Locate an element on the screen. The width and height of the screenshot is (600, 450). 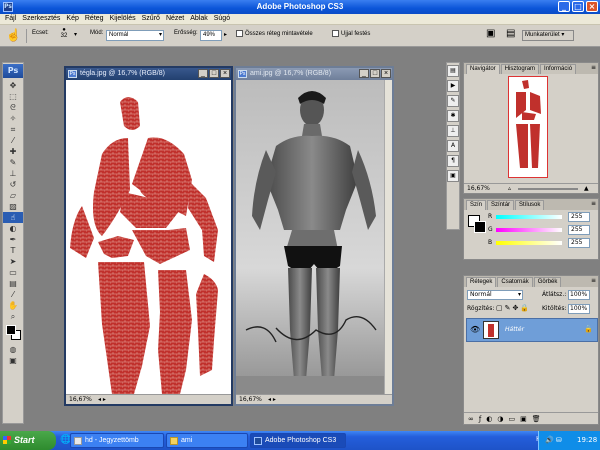
red-value: 255 is located at coordinates (579, 217).